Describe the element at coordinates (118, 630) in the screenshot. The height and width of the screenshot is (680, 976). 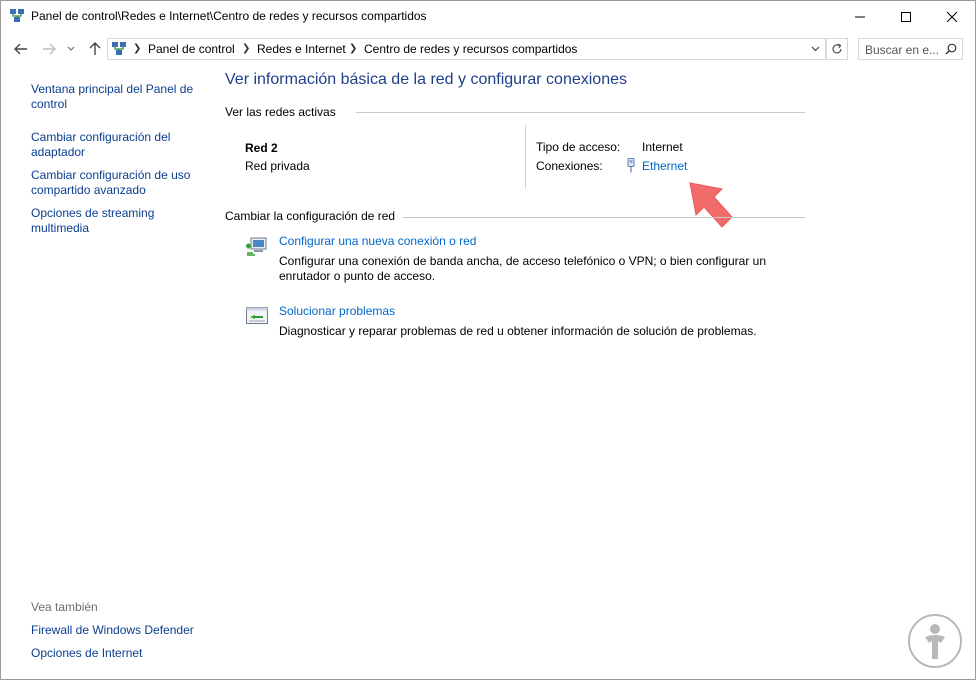
I see `windows-defender-firewall-link: Firewall de Windows Defender` at that location.